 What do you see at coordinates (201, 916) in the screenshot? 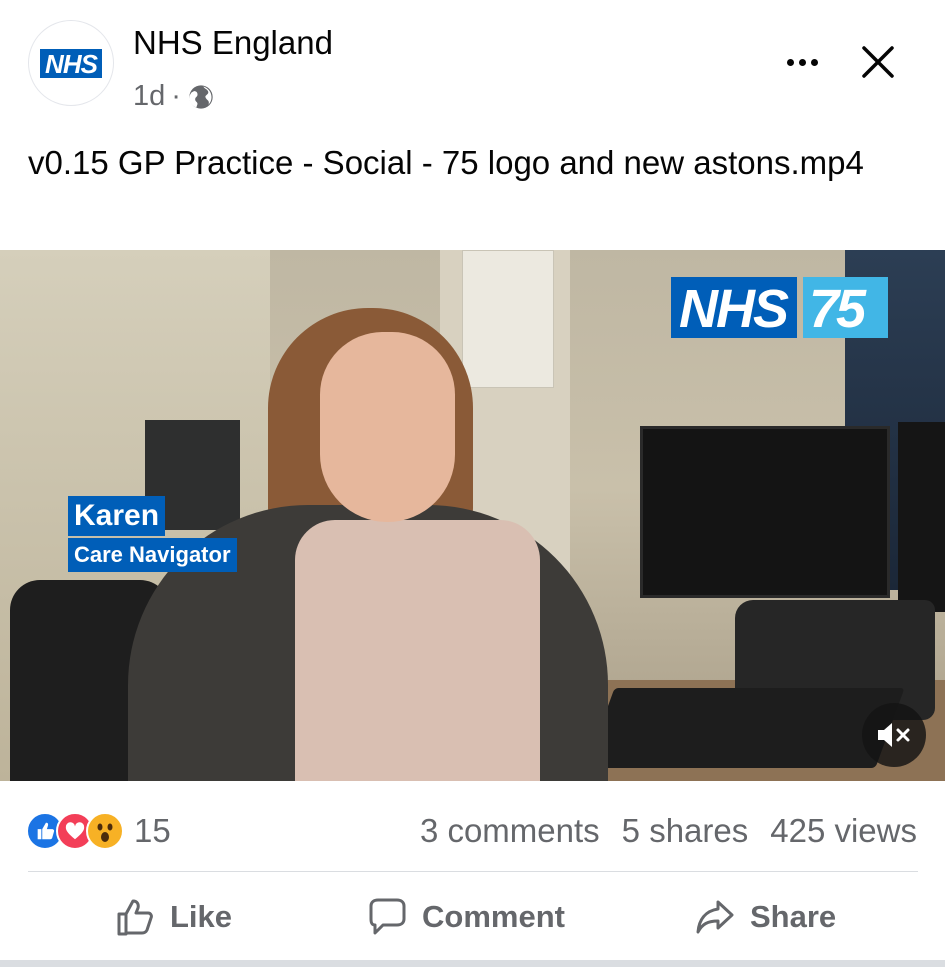
I see `like-label: Like` at bounding box center [201, 916].